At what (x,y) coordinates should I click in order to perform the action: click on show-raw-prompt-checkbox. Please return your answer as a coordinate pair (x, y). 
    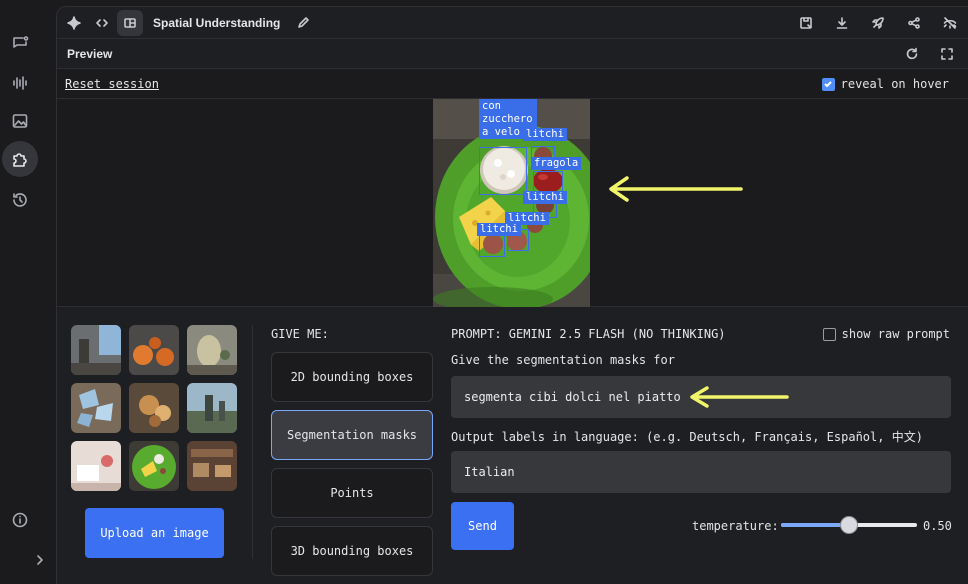
    Looking at the image, I should click on (829, 334).